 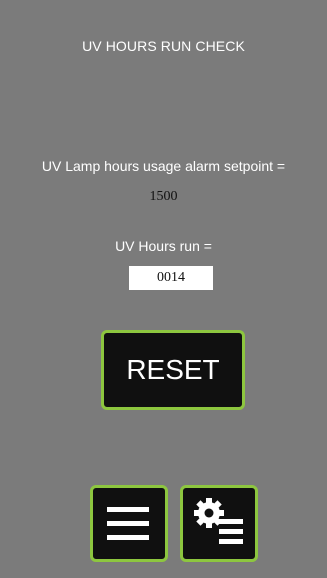 I want to click on hamburger-menu-icon, so click(x=128, y=523).